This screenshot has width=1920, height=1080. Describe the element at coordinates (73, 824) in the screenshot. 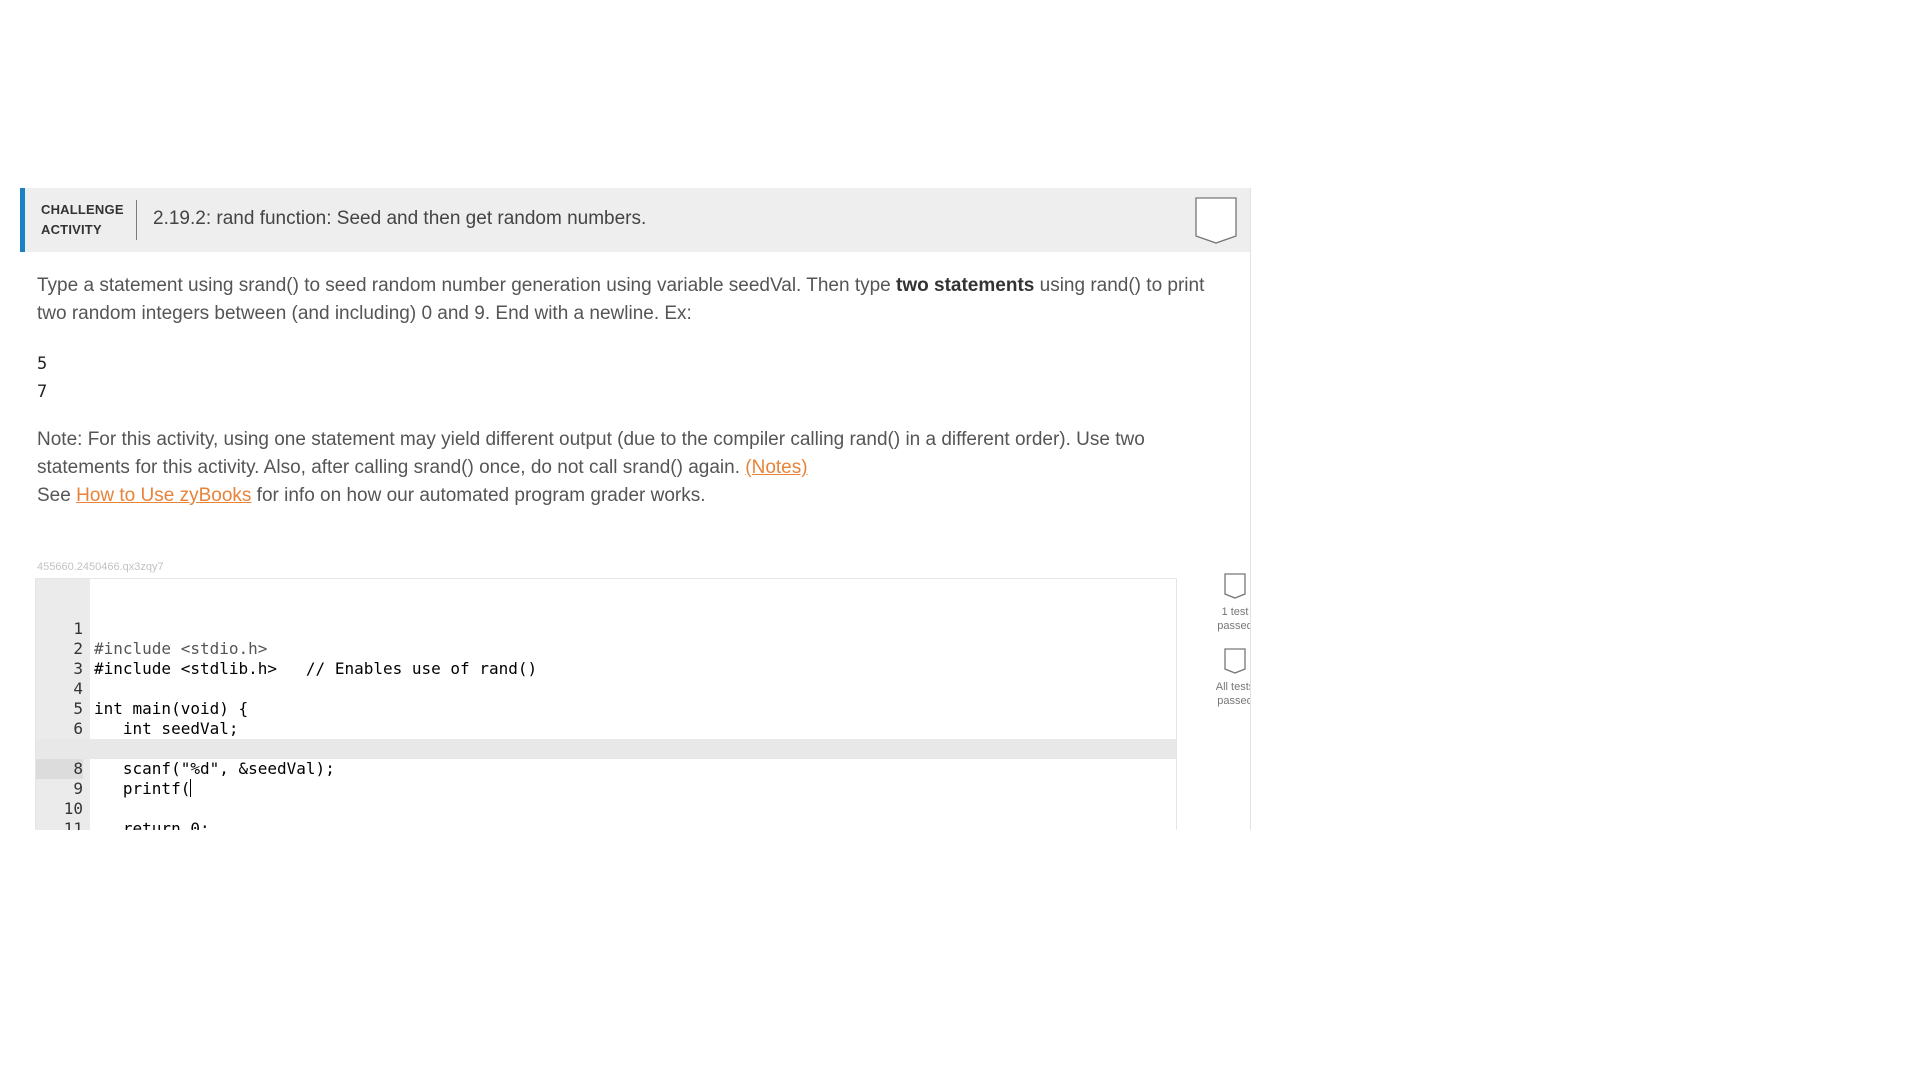

I see `line-number: 11` at that location.